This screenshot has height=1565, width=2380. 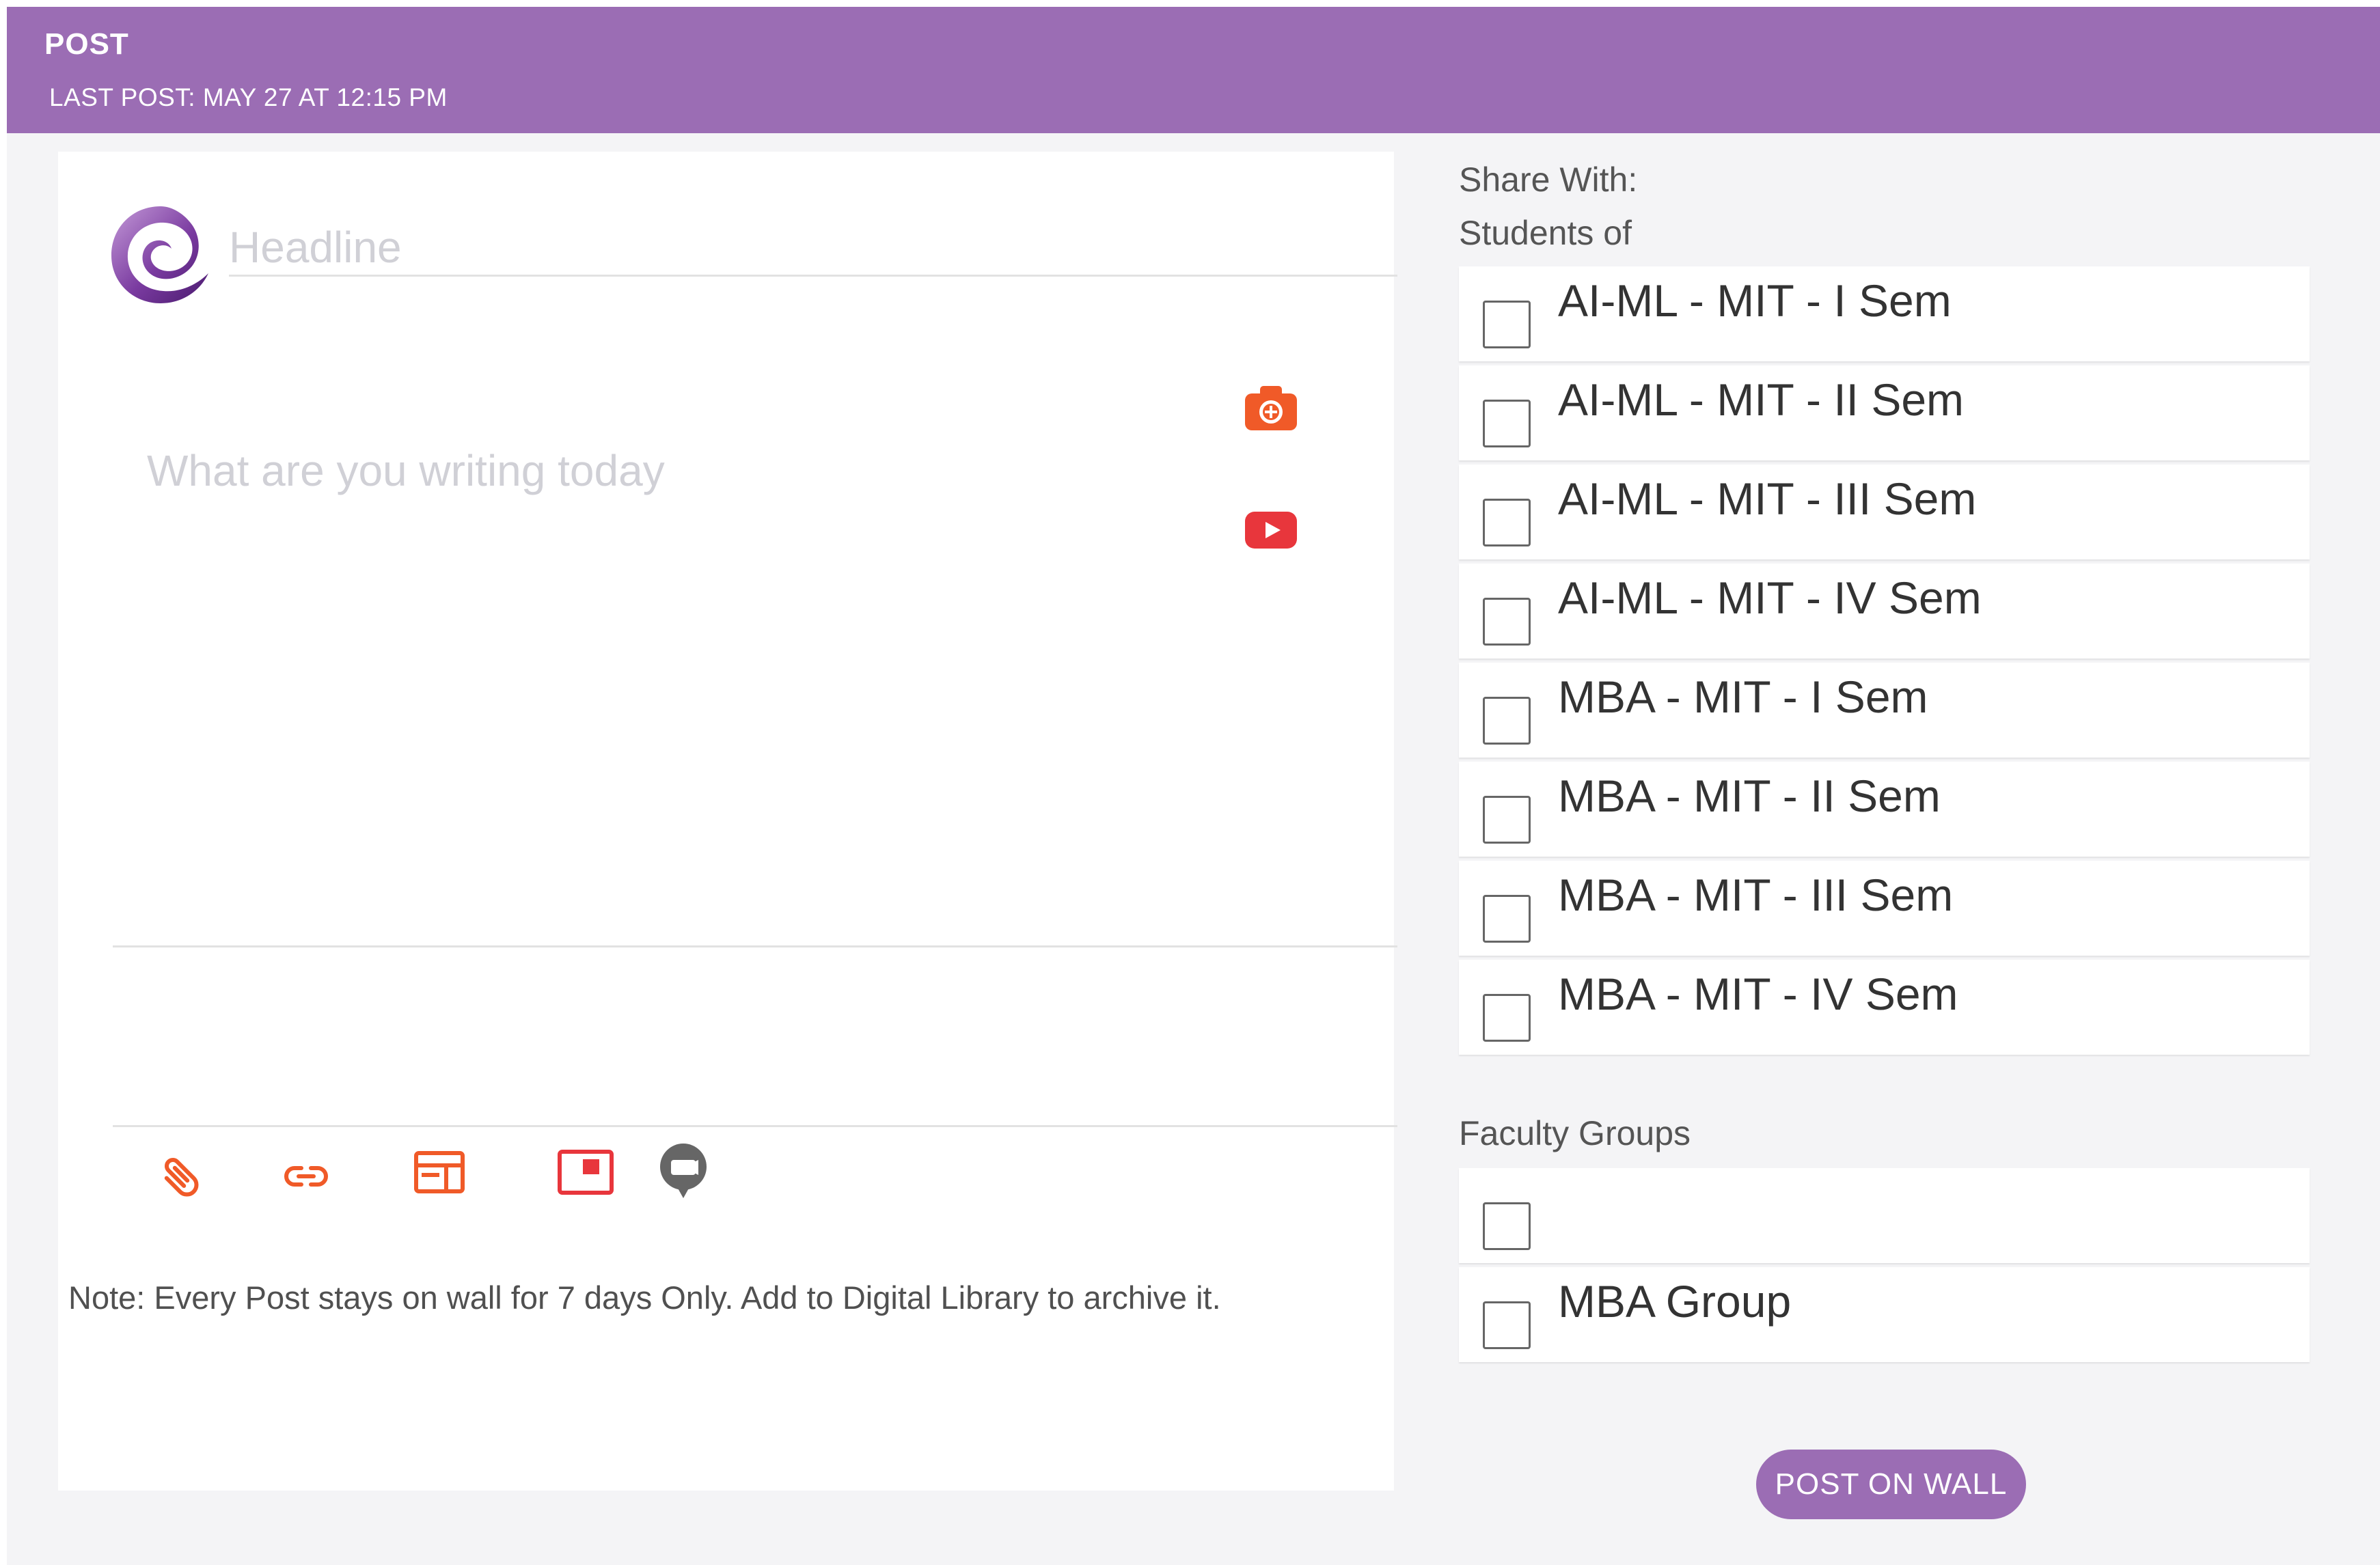 What do you see at coordinates (1758, 994) in the screenshot?
I see `student-group-label: MBA - MIT - IV Sem` at bounding box center [1758, 994].